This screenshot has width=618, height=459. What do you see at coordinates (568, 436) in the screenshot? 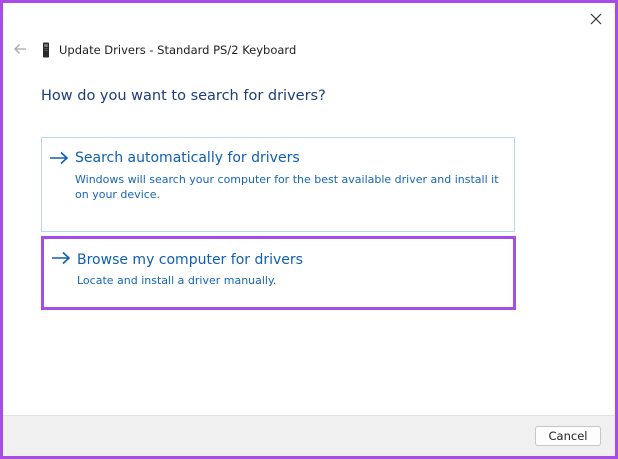
I see `cancel-button: Cancel` at bounding box center [568, 436].